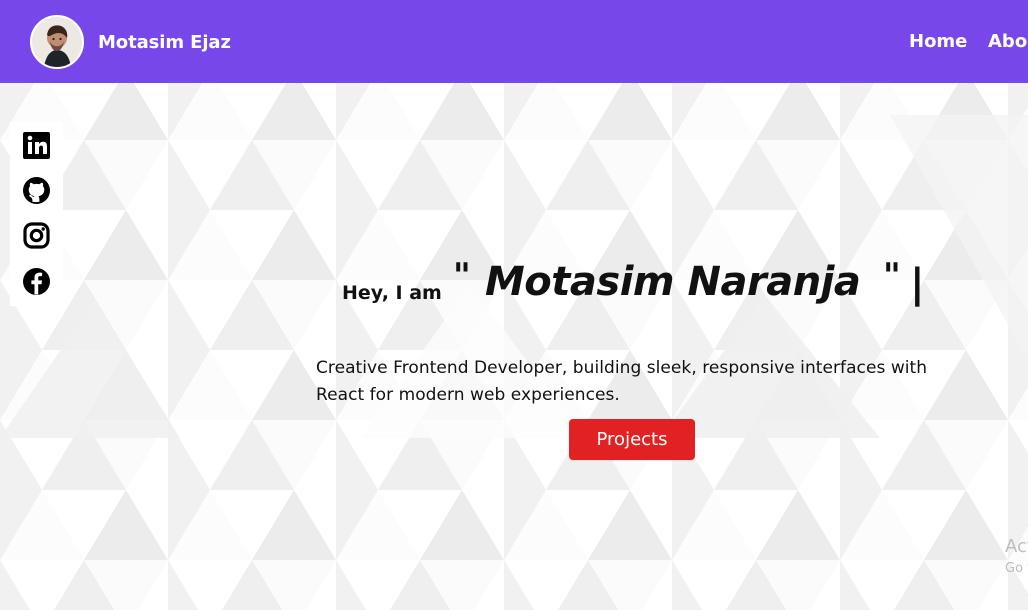 The height and width of the screenshot is (610, 1028). What do you see at coordinates (632, 439) in the screenshot?
I see `projects-button: Projects` at bounding box center [632, 439].